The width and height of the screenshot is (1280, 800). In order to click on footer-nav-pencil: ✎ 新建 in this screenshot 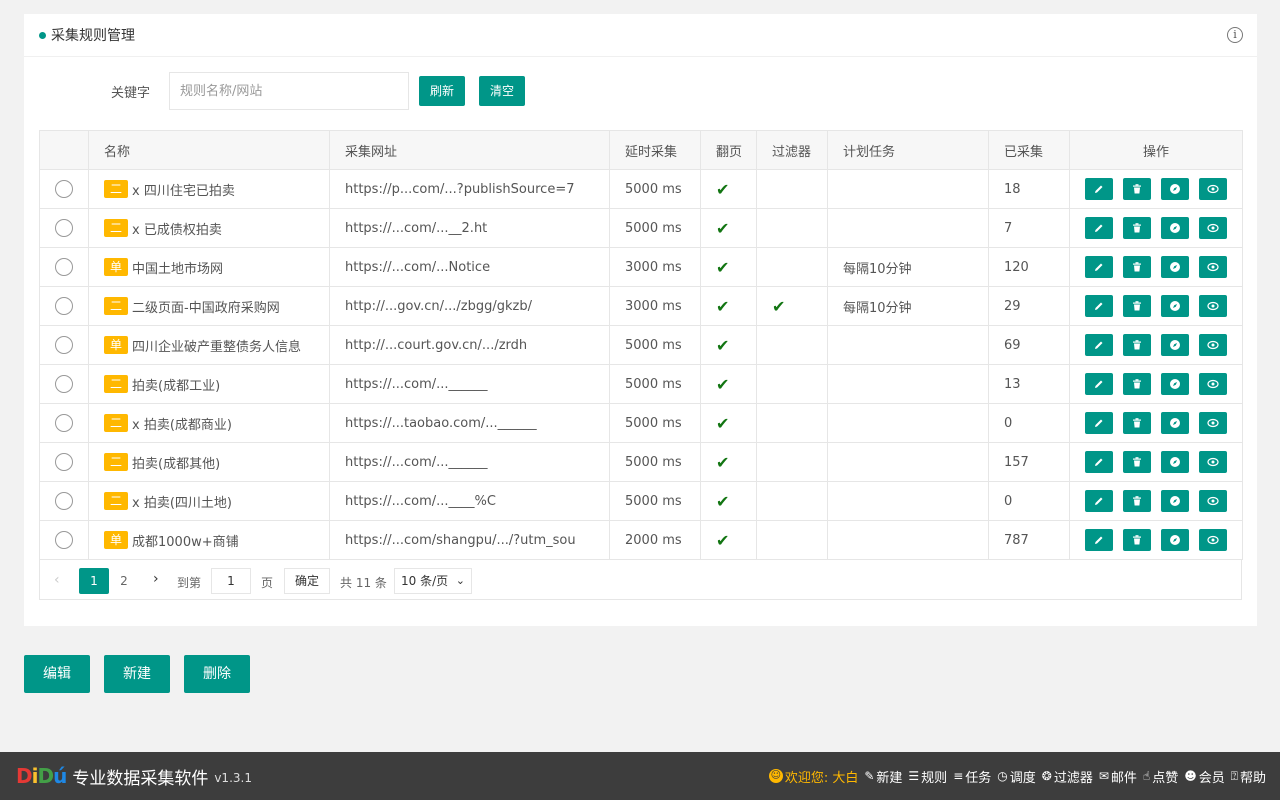, I will do `click(883, 776)`.